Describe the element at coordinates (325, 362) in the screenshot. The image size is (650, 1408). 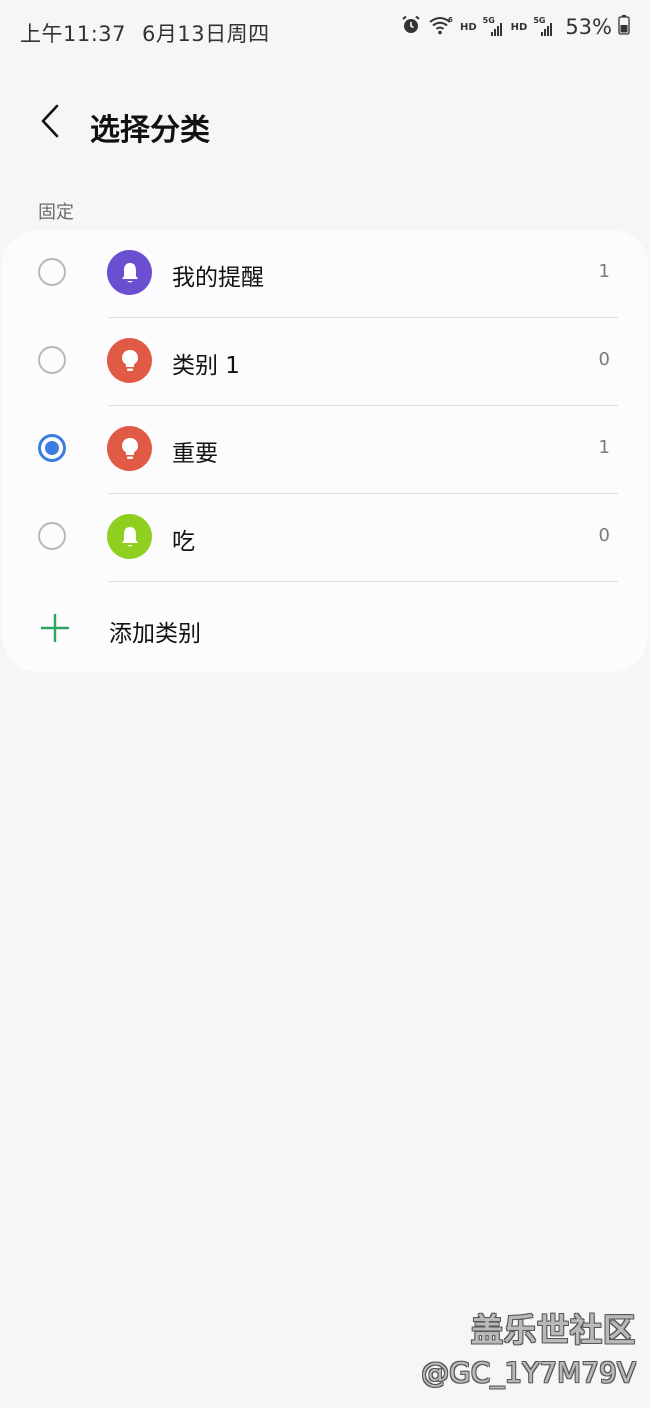
I see `category-item-category-1: 类别 1 0` at that location.